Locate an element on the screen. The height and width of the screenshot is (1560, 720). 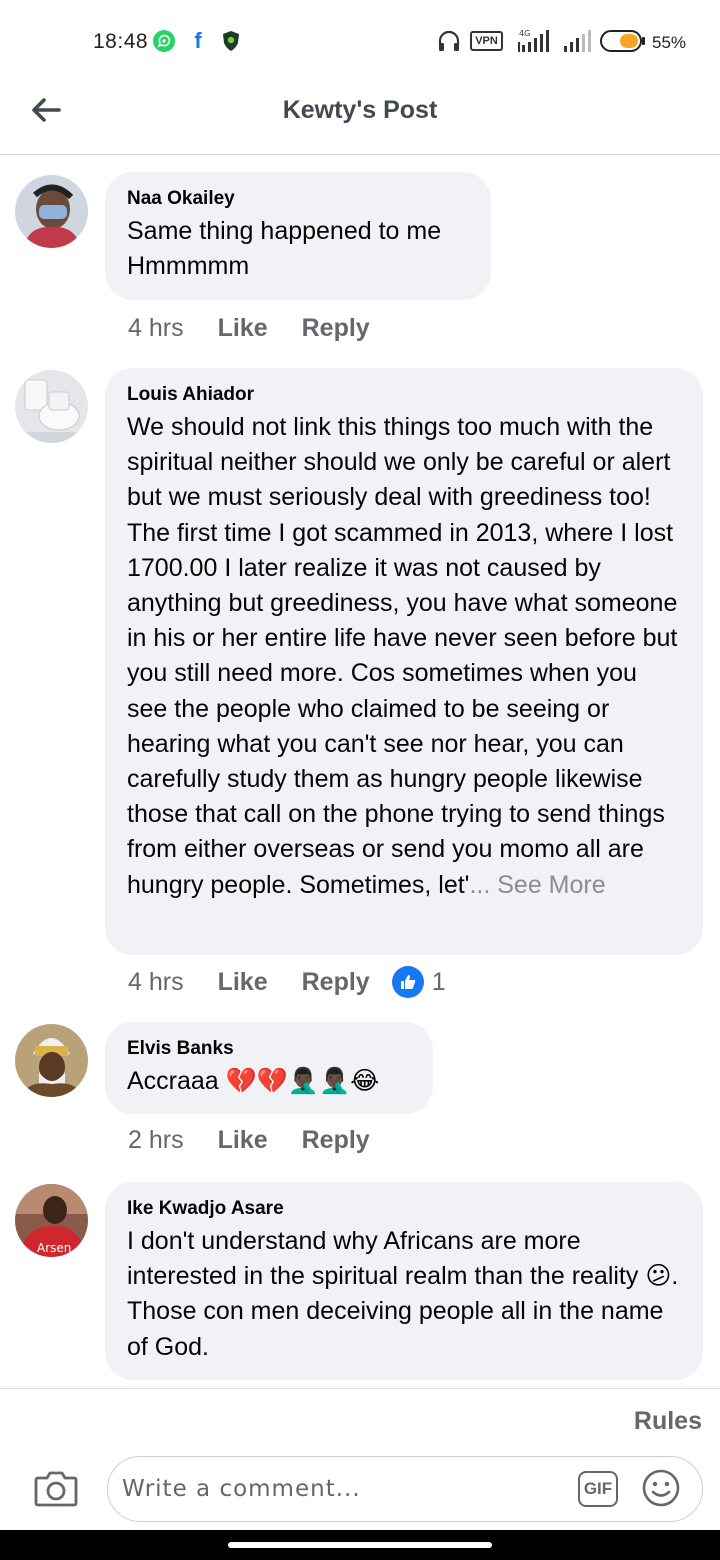
rules-link: Rules is located at coordinates (668, 1421).